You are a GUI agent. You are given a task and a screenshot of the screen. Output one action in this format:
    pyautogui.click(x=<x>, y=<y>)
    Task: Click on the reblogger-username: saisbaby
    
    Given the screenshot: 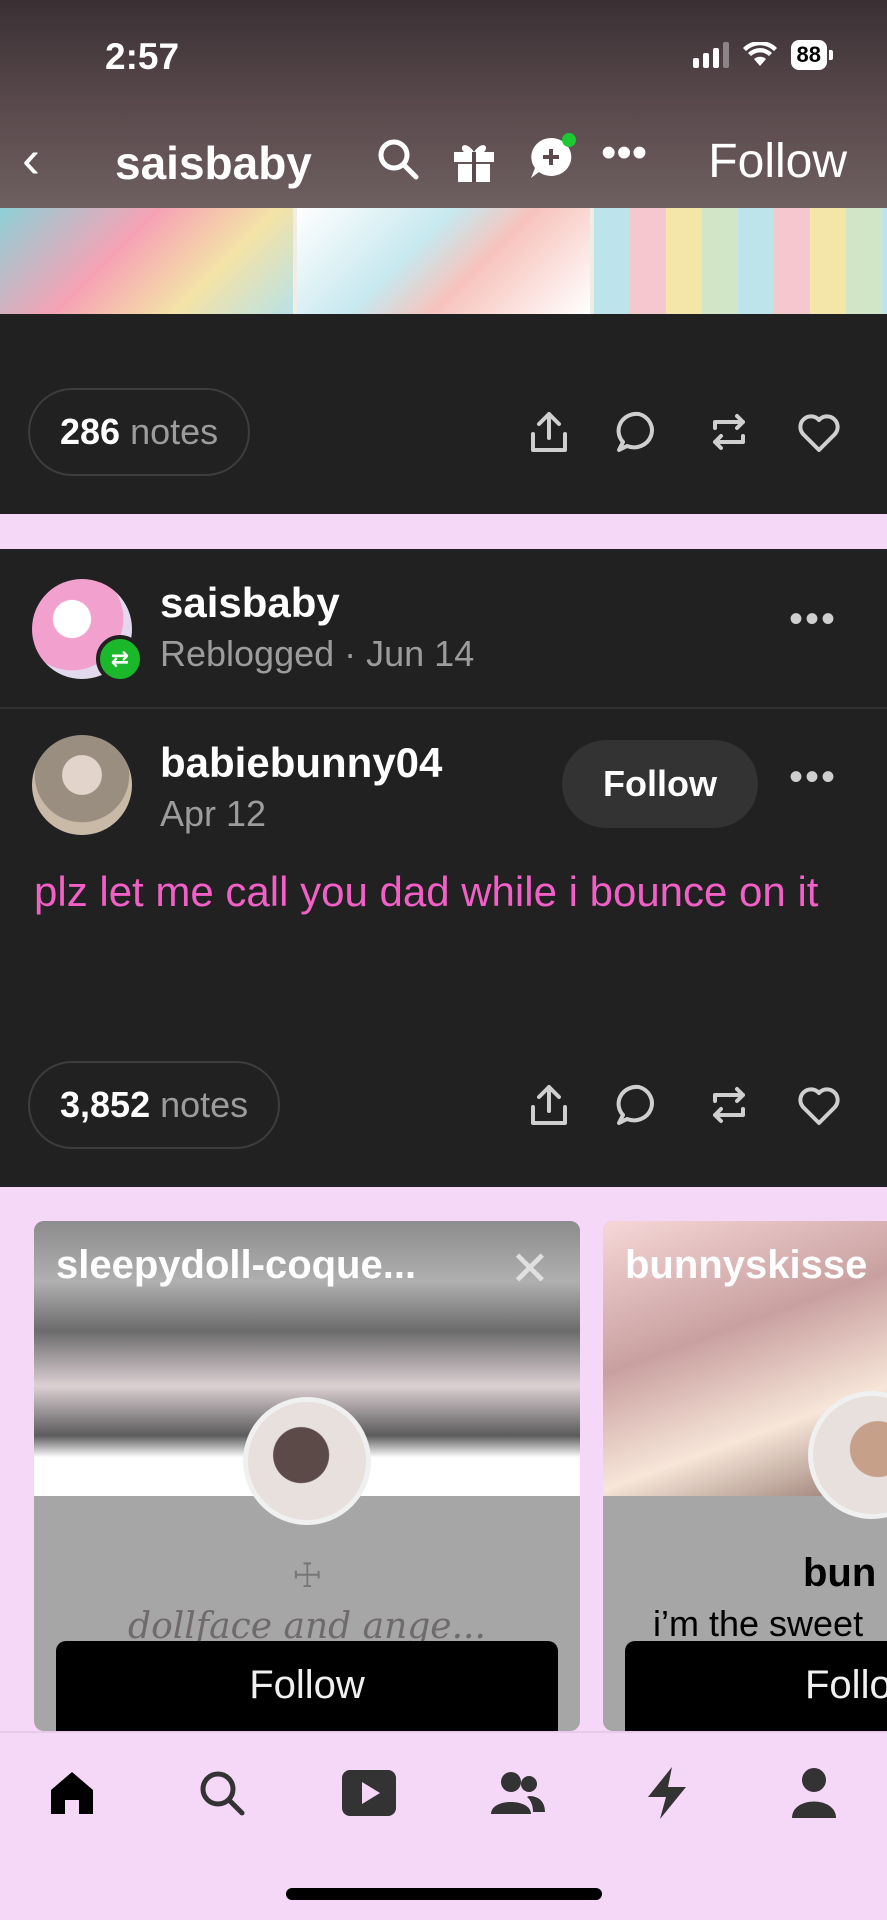 What is the action you would take?
    pyautogui.click(x=250, y=603)
    